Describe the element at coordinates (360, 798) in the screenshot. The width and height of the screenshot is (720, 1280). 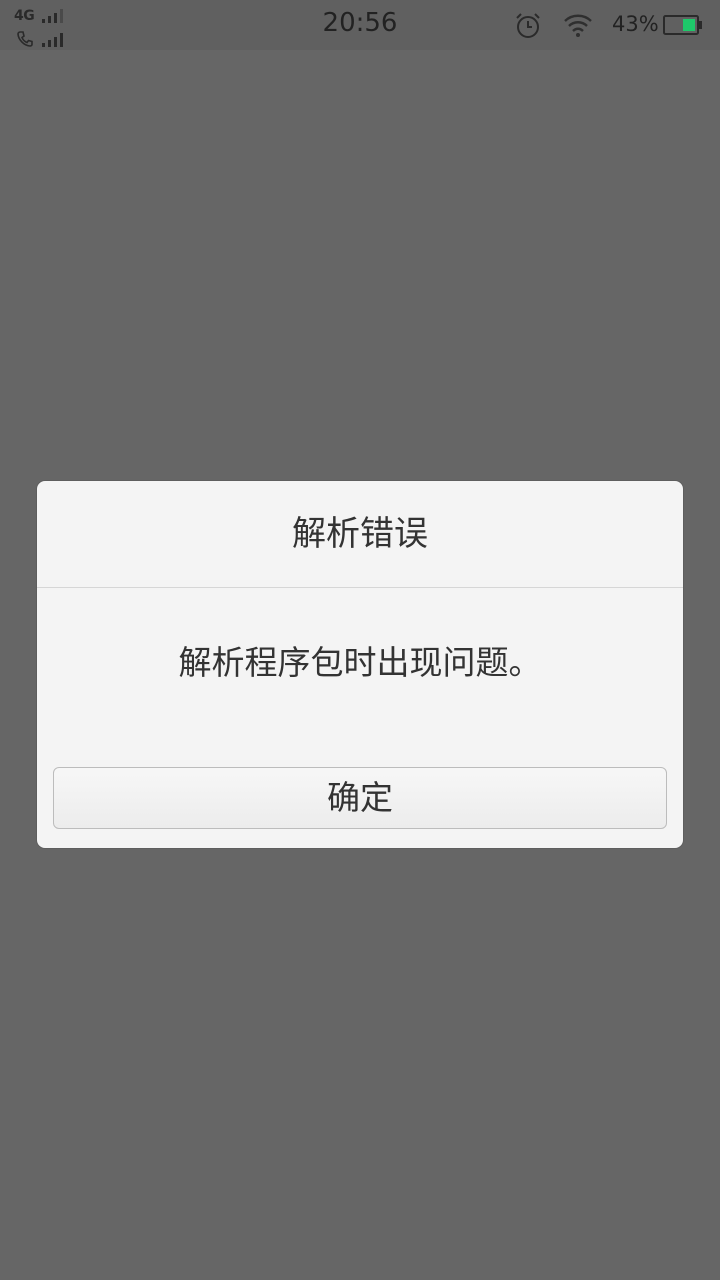
I see `ok-button: 确定` at that location.